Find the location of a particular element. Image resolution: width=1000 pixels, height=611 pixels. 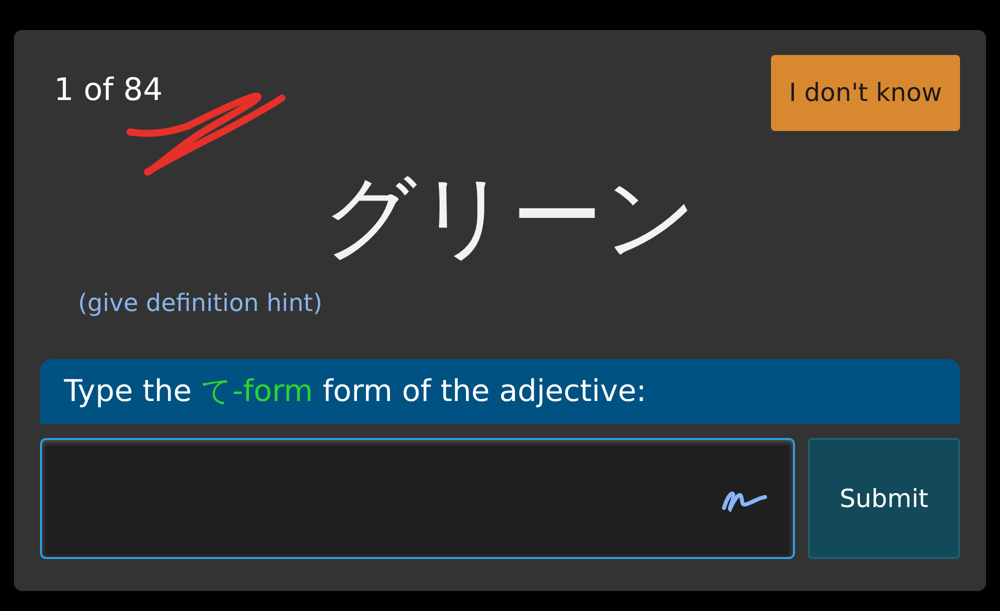

submit-button: Submit is located at coordinates (884, 498).